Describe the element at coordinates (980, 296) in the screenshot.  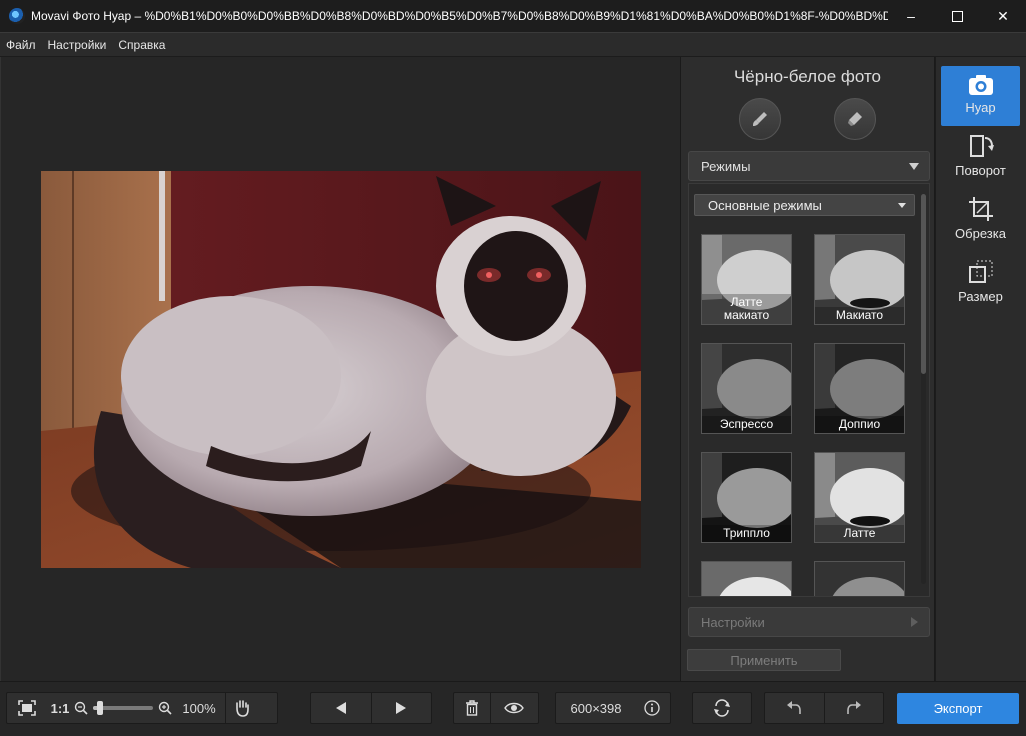
I see `tool-label: Размер` at that location.